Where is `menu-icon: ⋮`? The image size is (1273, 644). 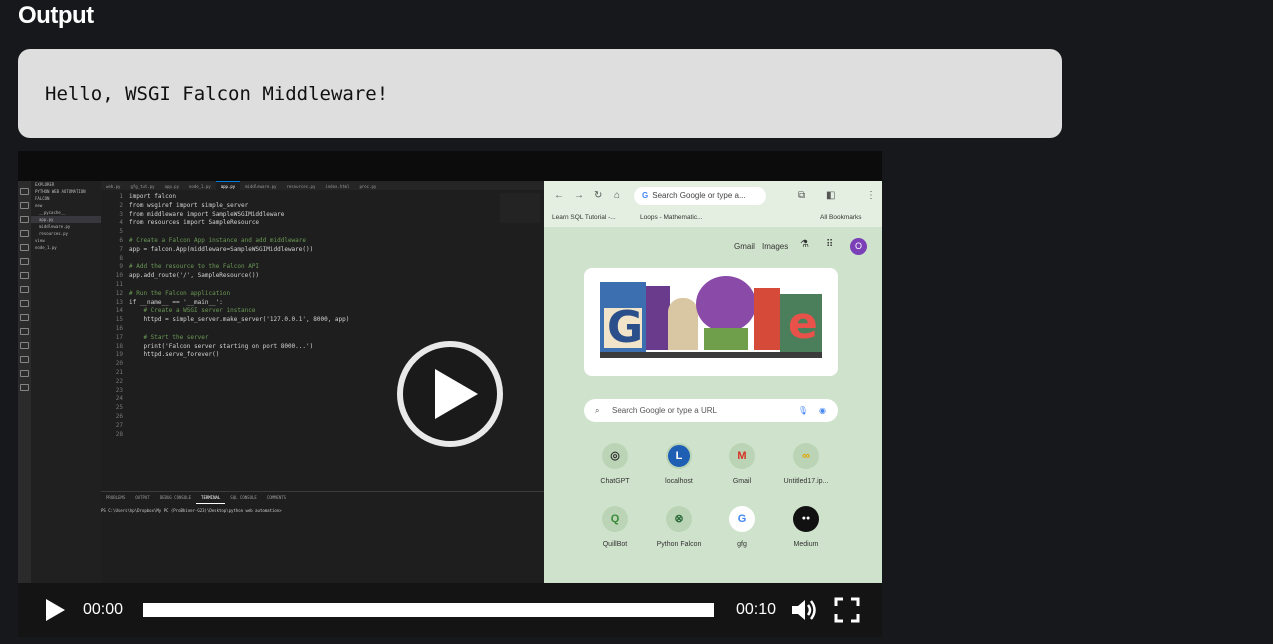
menu-icon: ⋮ is located at coordinates (871, 195).